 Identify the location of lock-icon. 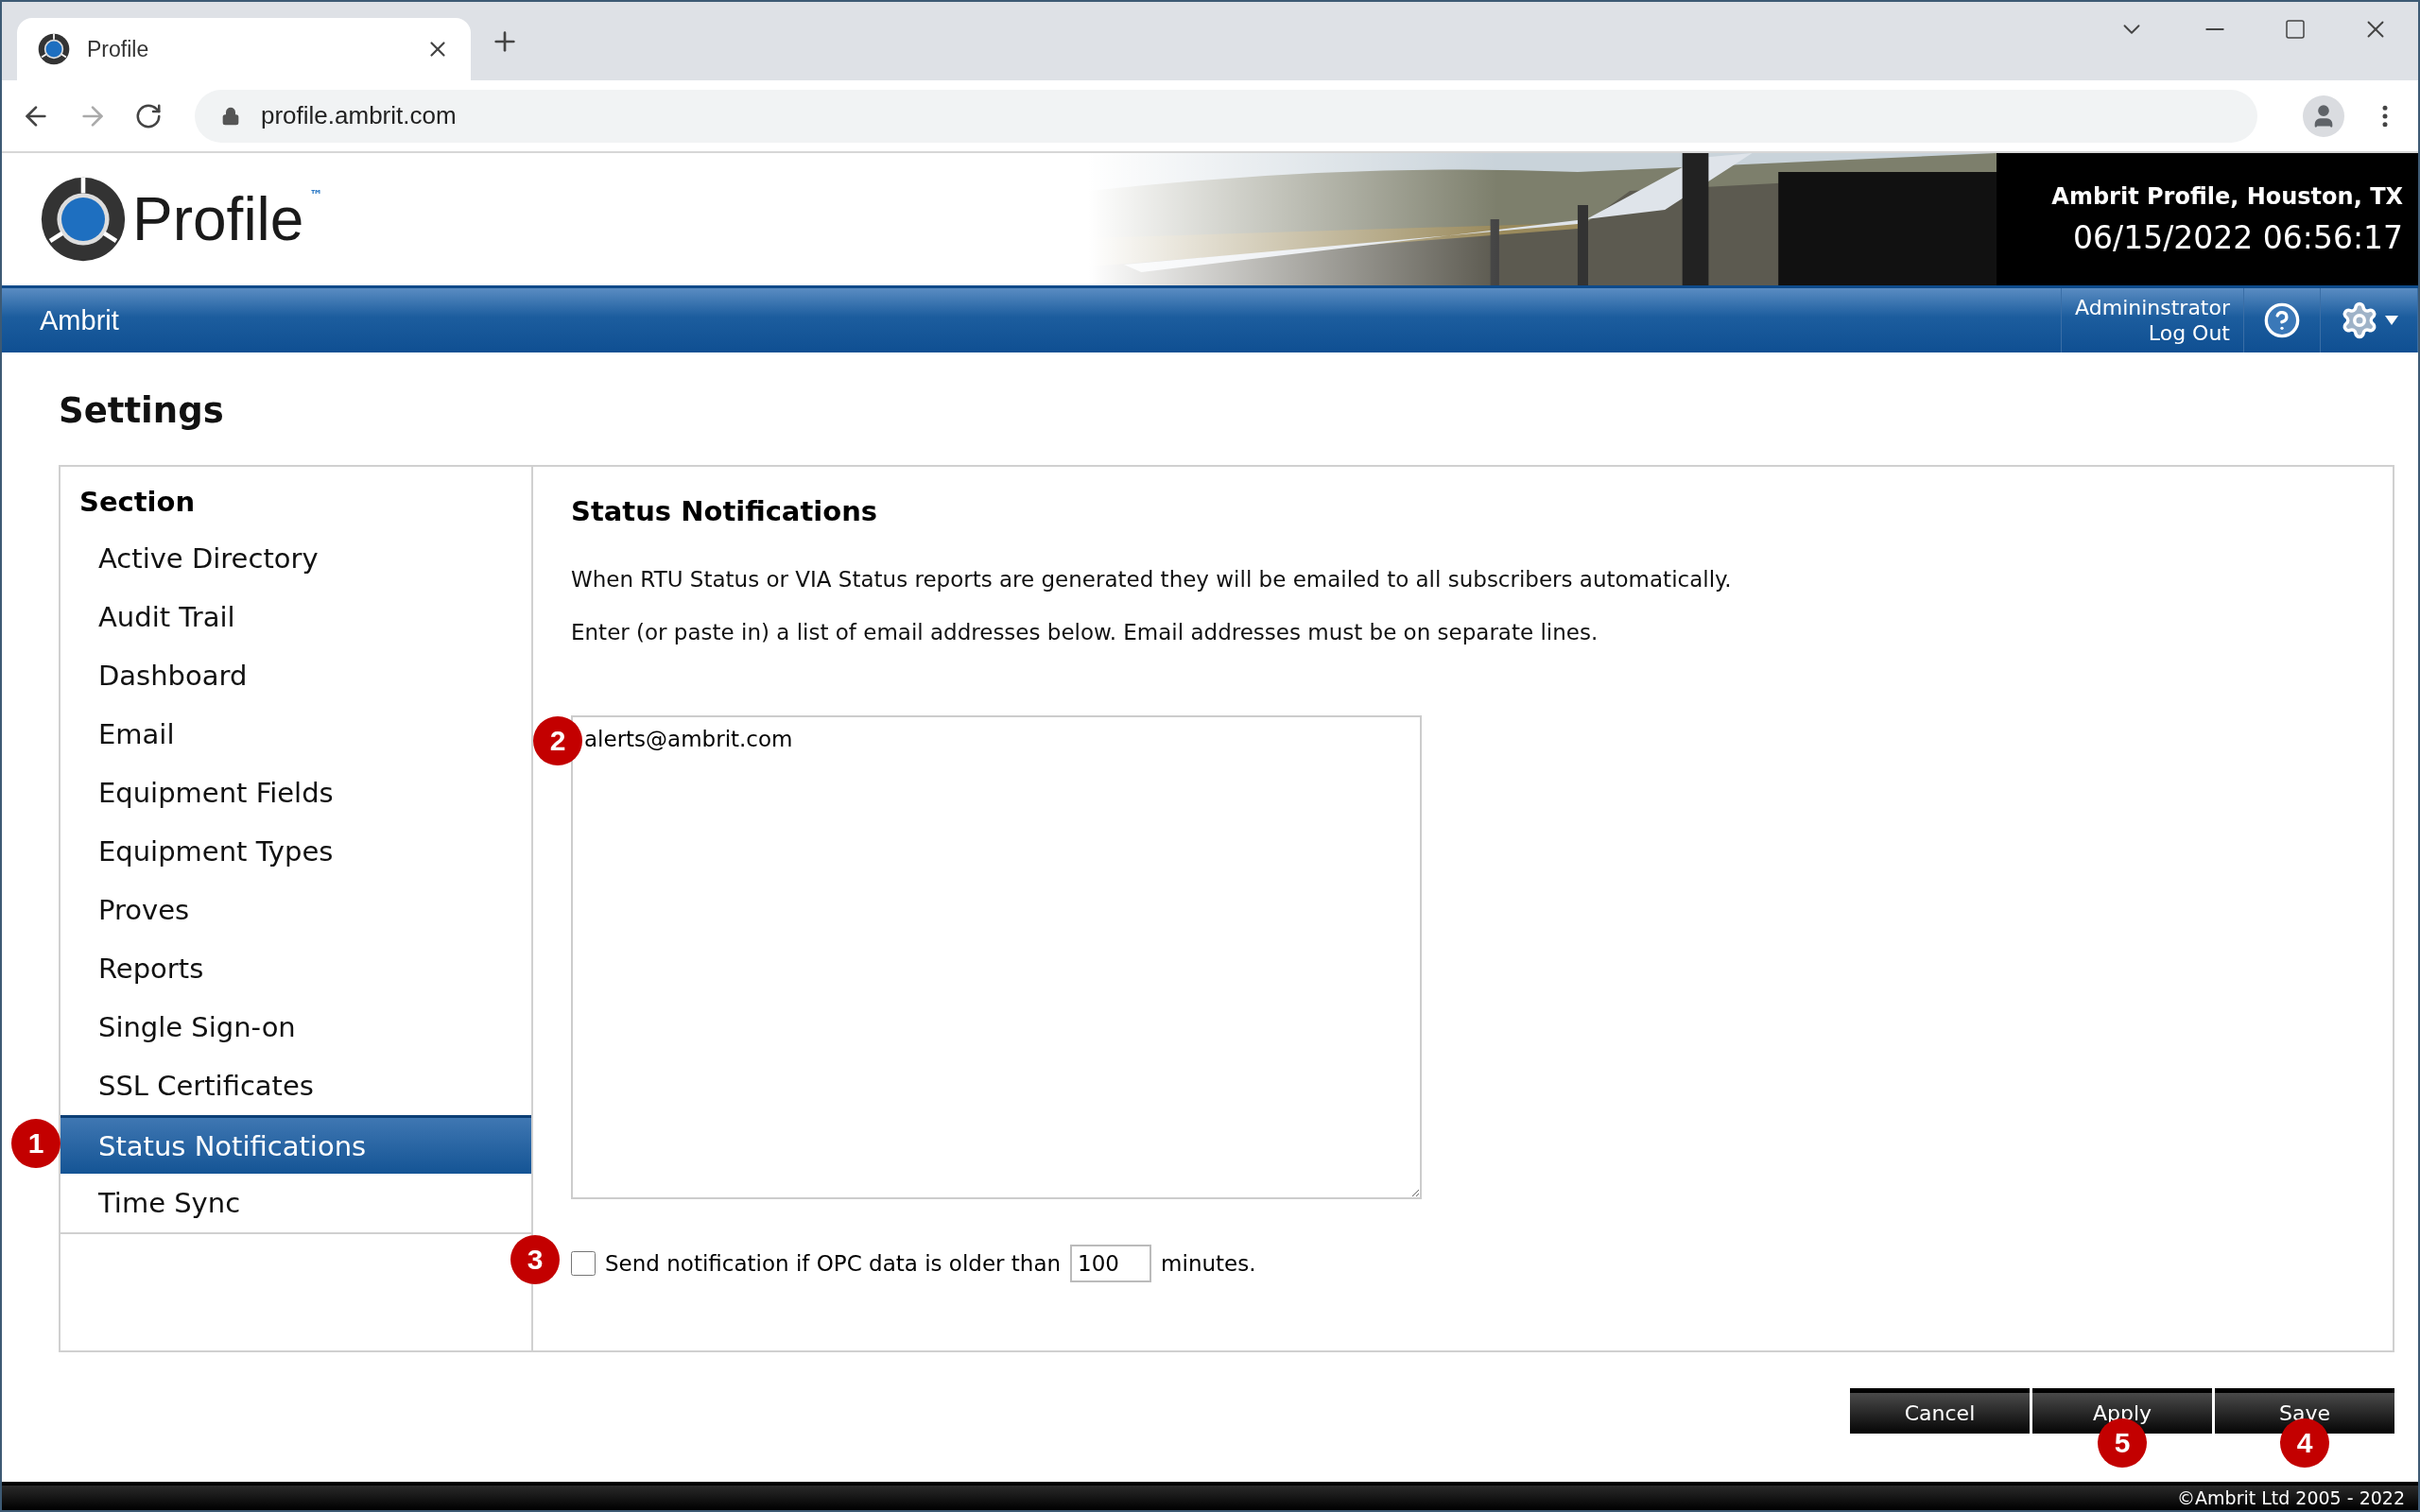
(230, 116).